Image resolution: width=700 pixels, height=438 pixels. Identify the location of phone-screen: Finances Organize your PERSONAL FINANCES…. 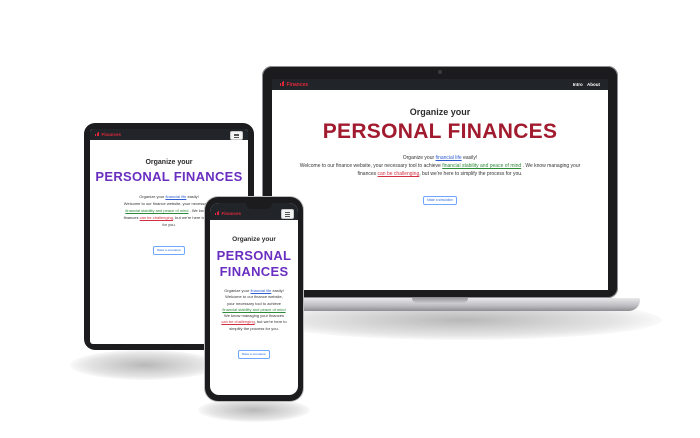
(254, 299).